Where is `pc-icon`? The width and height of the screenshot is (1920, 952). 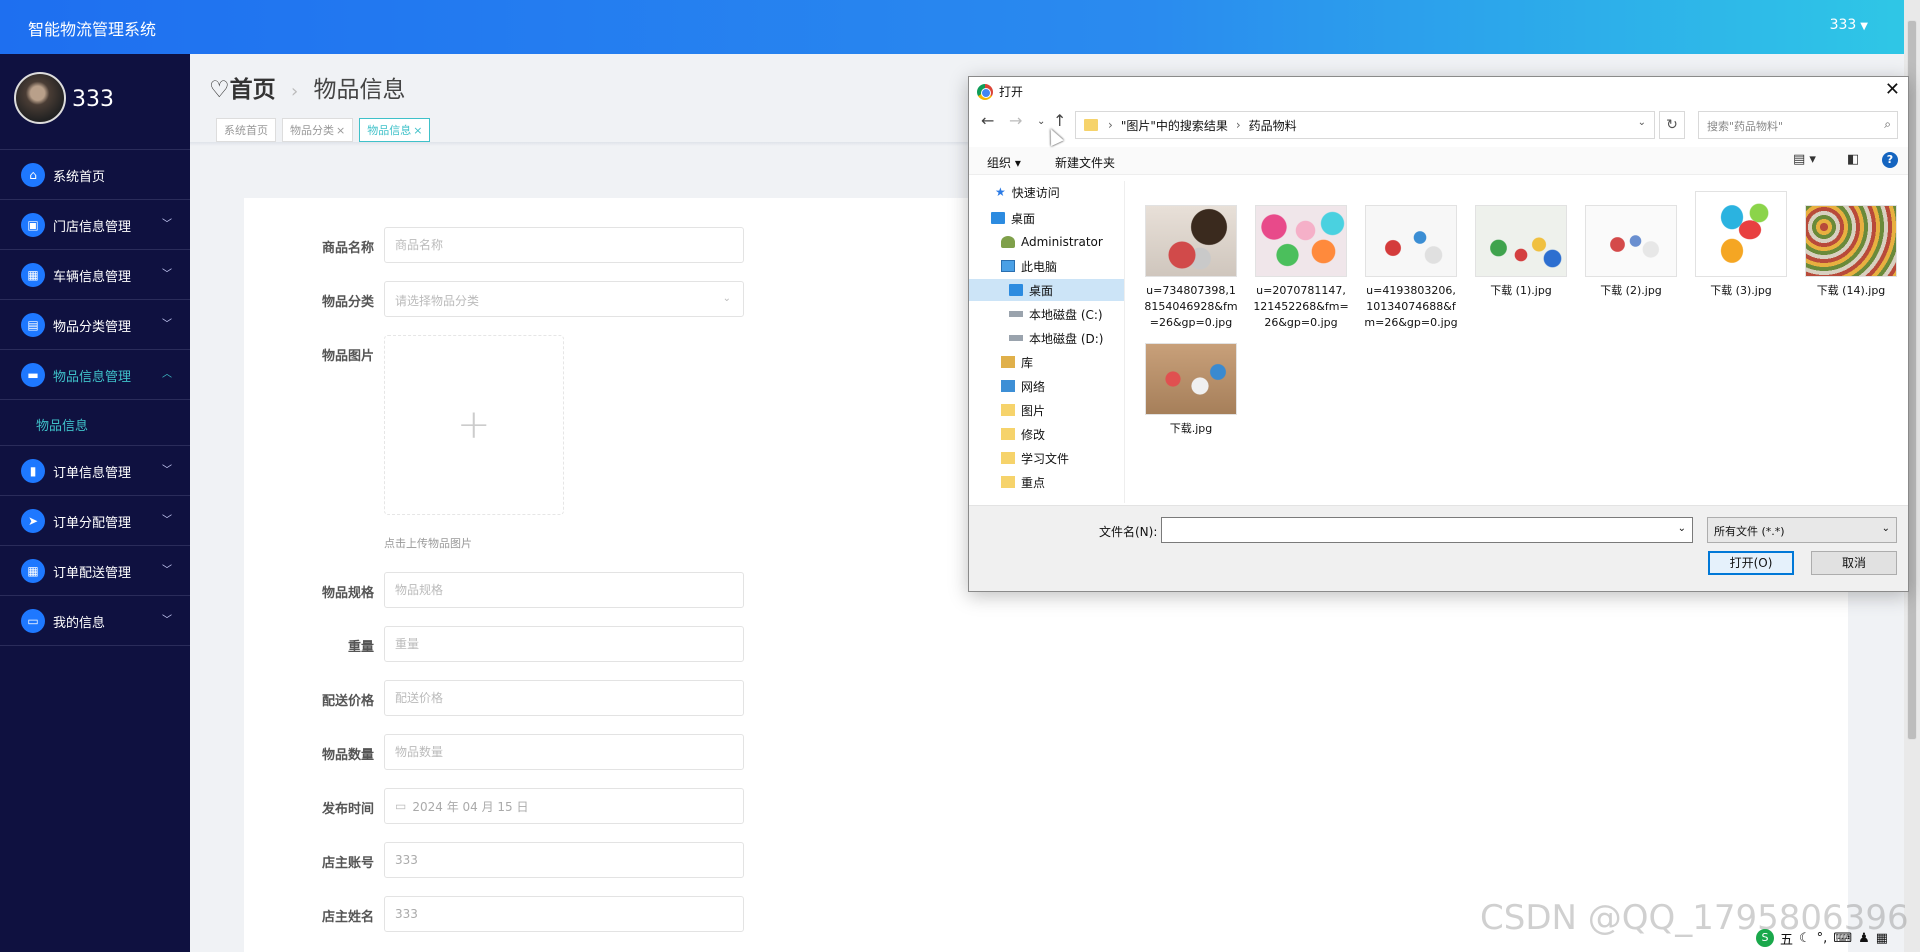 pc-icon is located at coordinates (1008, 266).